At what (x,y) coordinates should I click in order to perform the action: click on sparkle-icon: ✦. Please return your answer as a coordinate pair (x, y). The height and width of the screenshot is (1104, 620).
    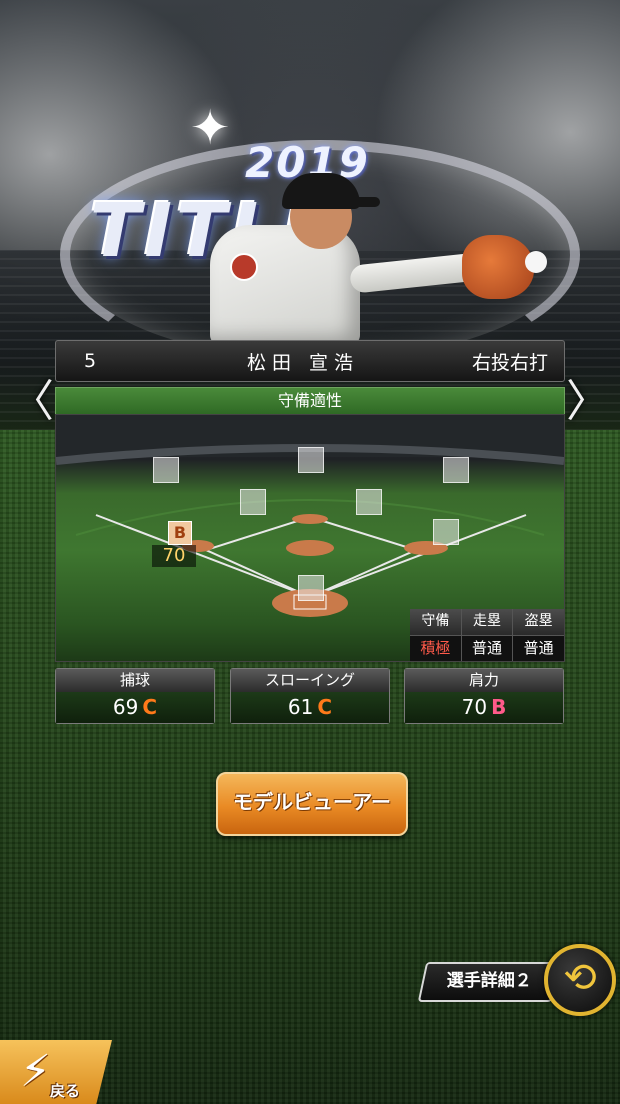
    Looking at the image, I should click on (210, 128).